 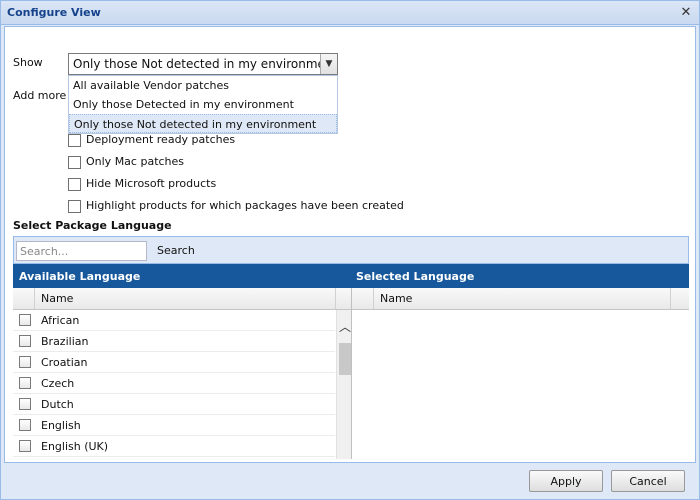 What do you see at coordinates (174, 341) in the screenshot?
I see `language-row: Brazilian` at bounding box center [174, 341].